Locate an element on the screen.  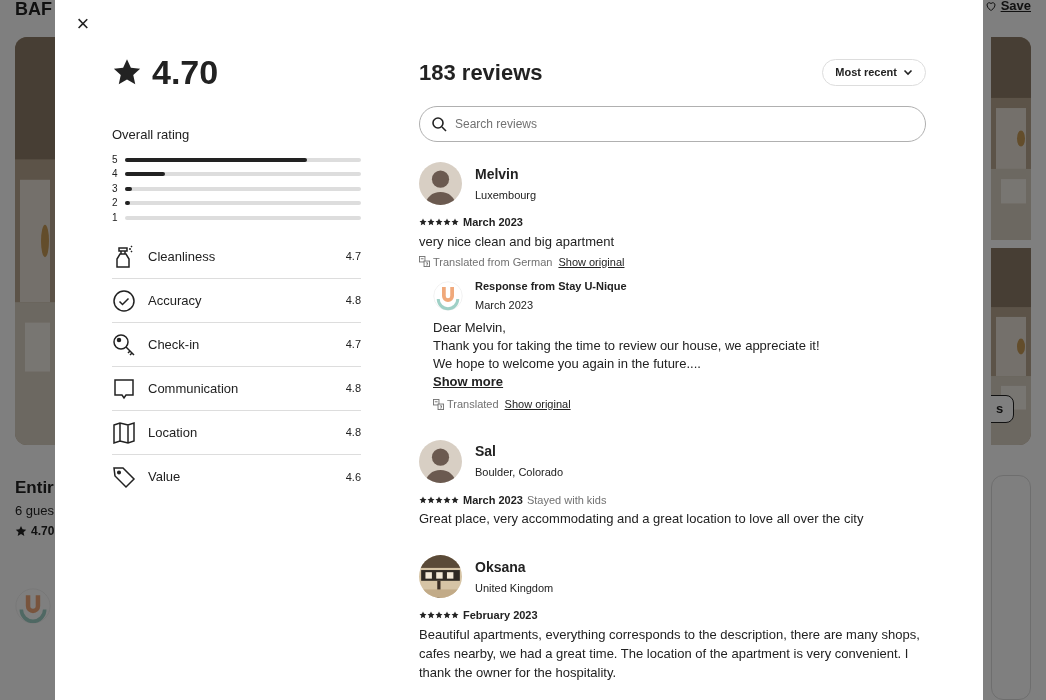
speech-bubble-icon is located at coordinates (124, 388).